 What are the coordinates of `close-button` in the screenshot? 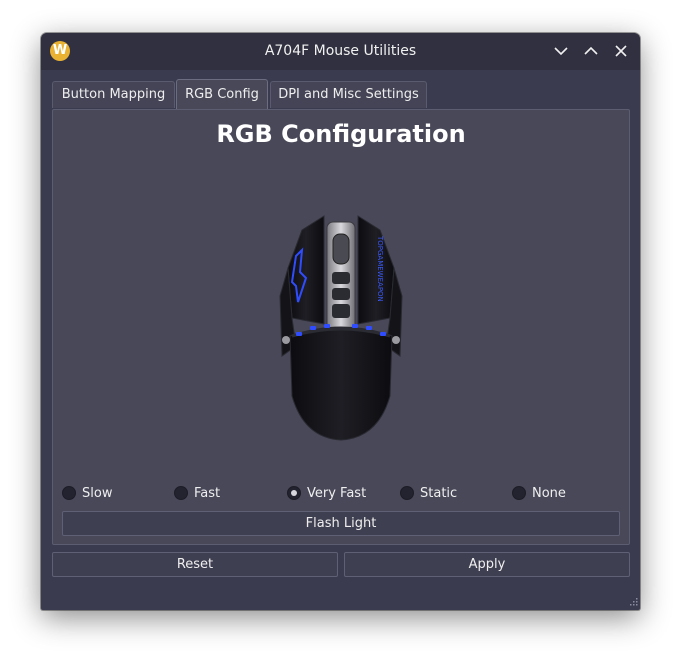 It's located at (621, 51).